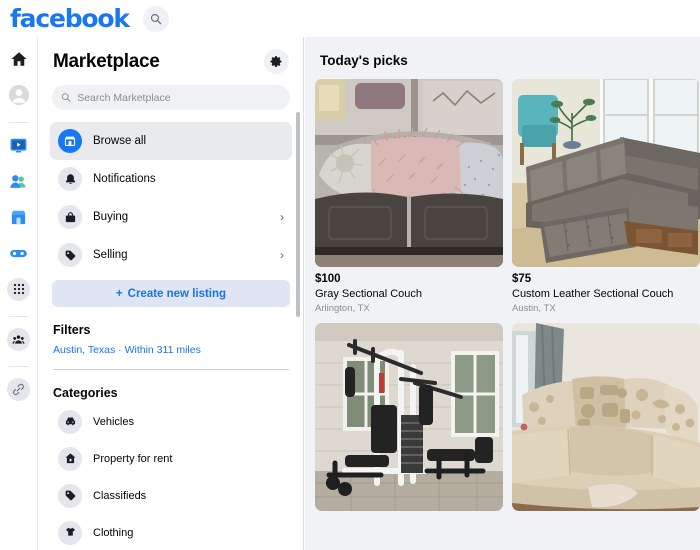 This screenshot has height=550, width=700. What do you see at coordinates (106, 61) in the screenshot?
I see `page-title: Marketplace` at bounding box center [106, 61].